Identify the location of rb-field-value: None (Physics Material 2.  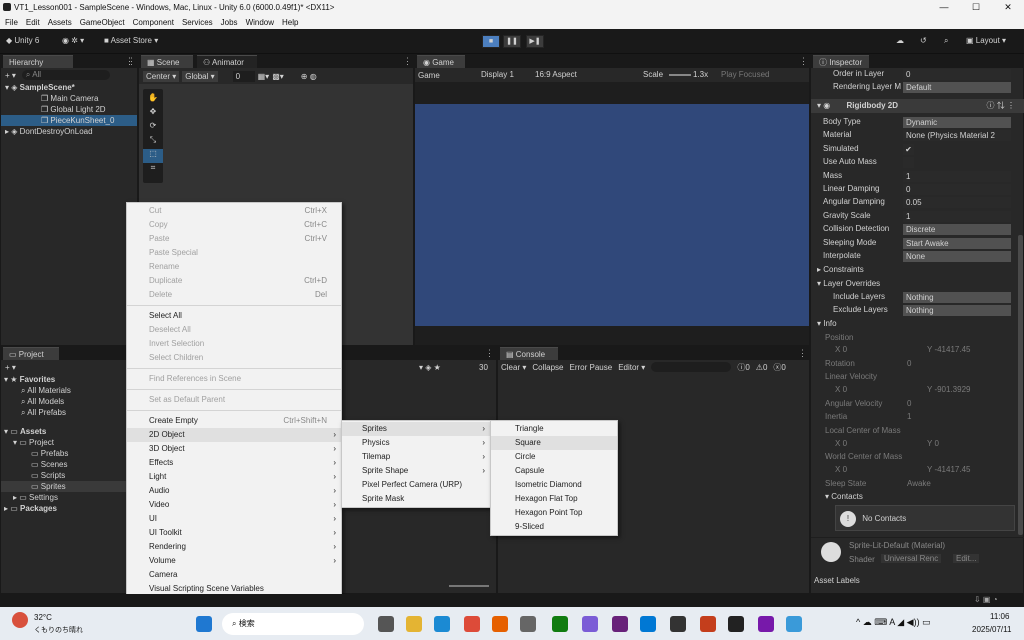
(957, 136).